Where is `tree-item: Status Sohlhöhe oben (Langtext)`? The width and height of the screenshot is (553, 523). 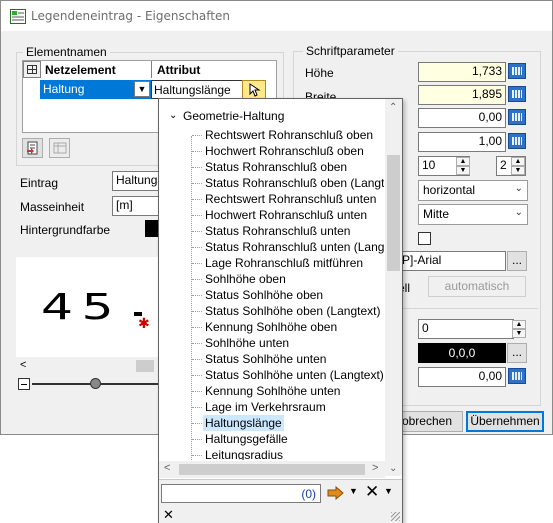
tree-item: Status Sohlhöhe oben (Langtext) is located at coordinates (292, 311).